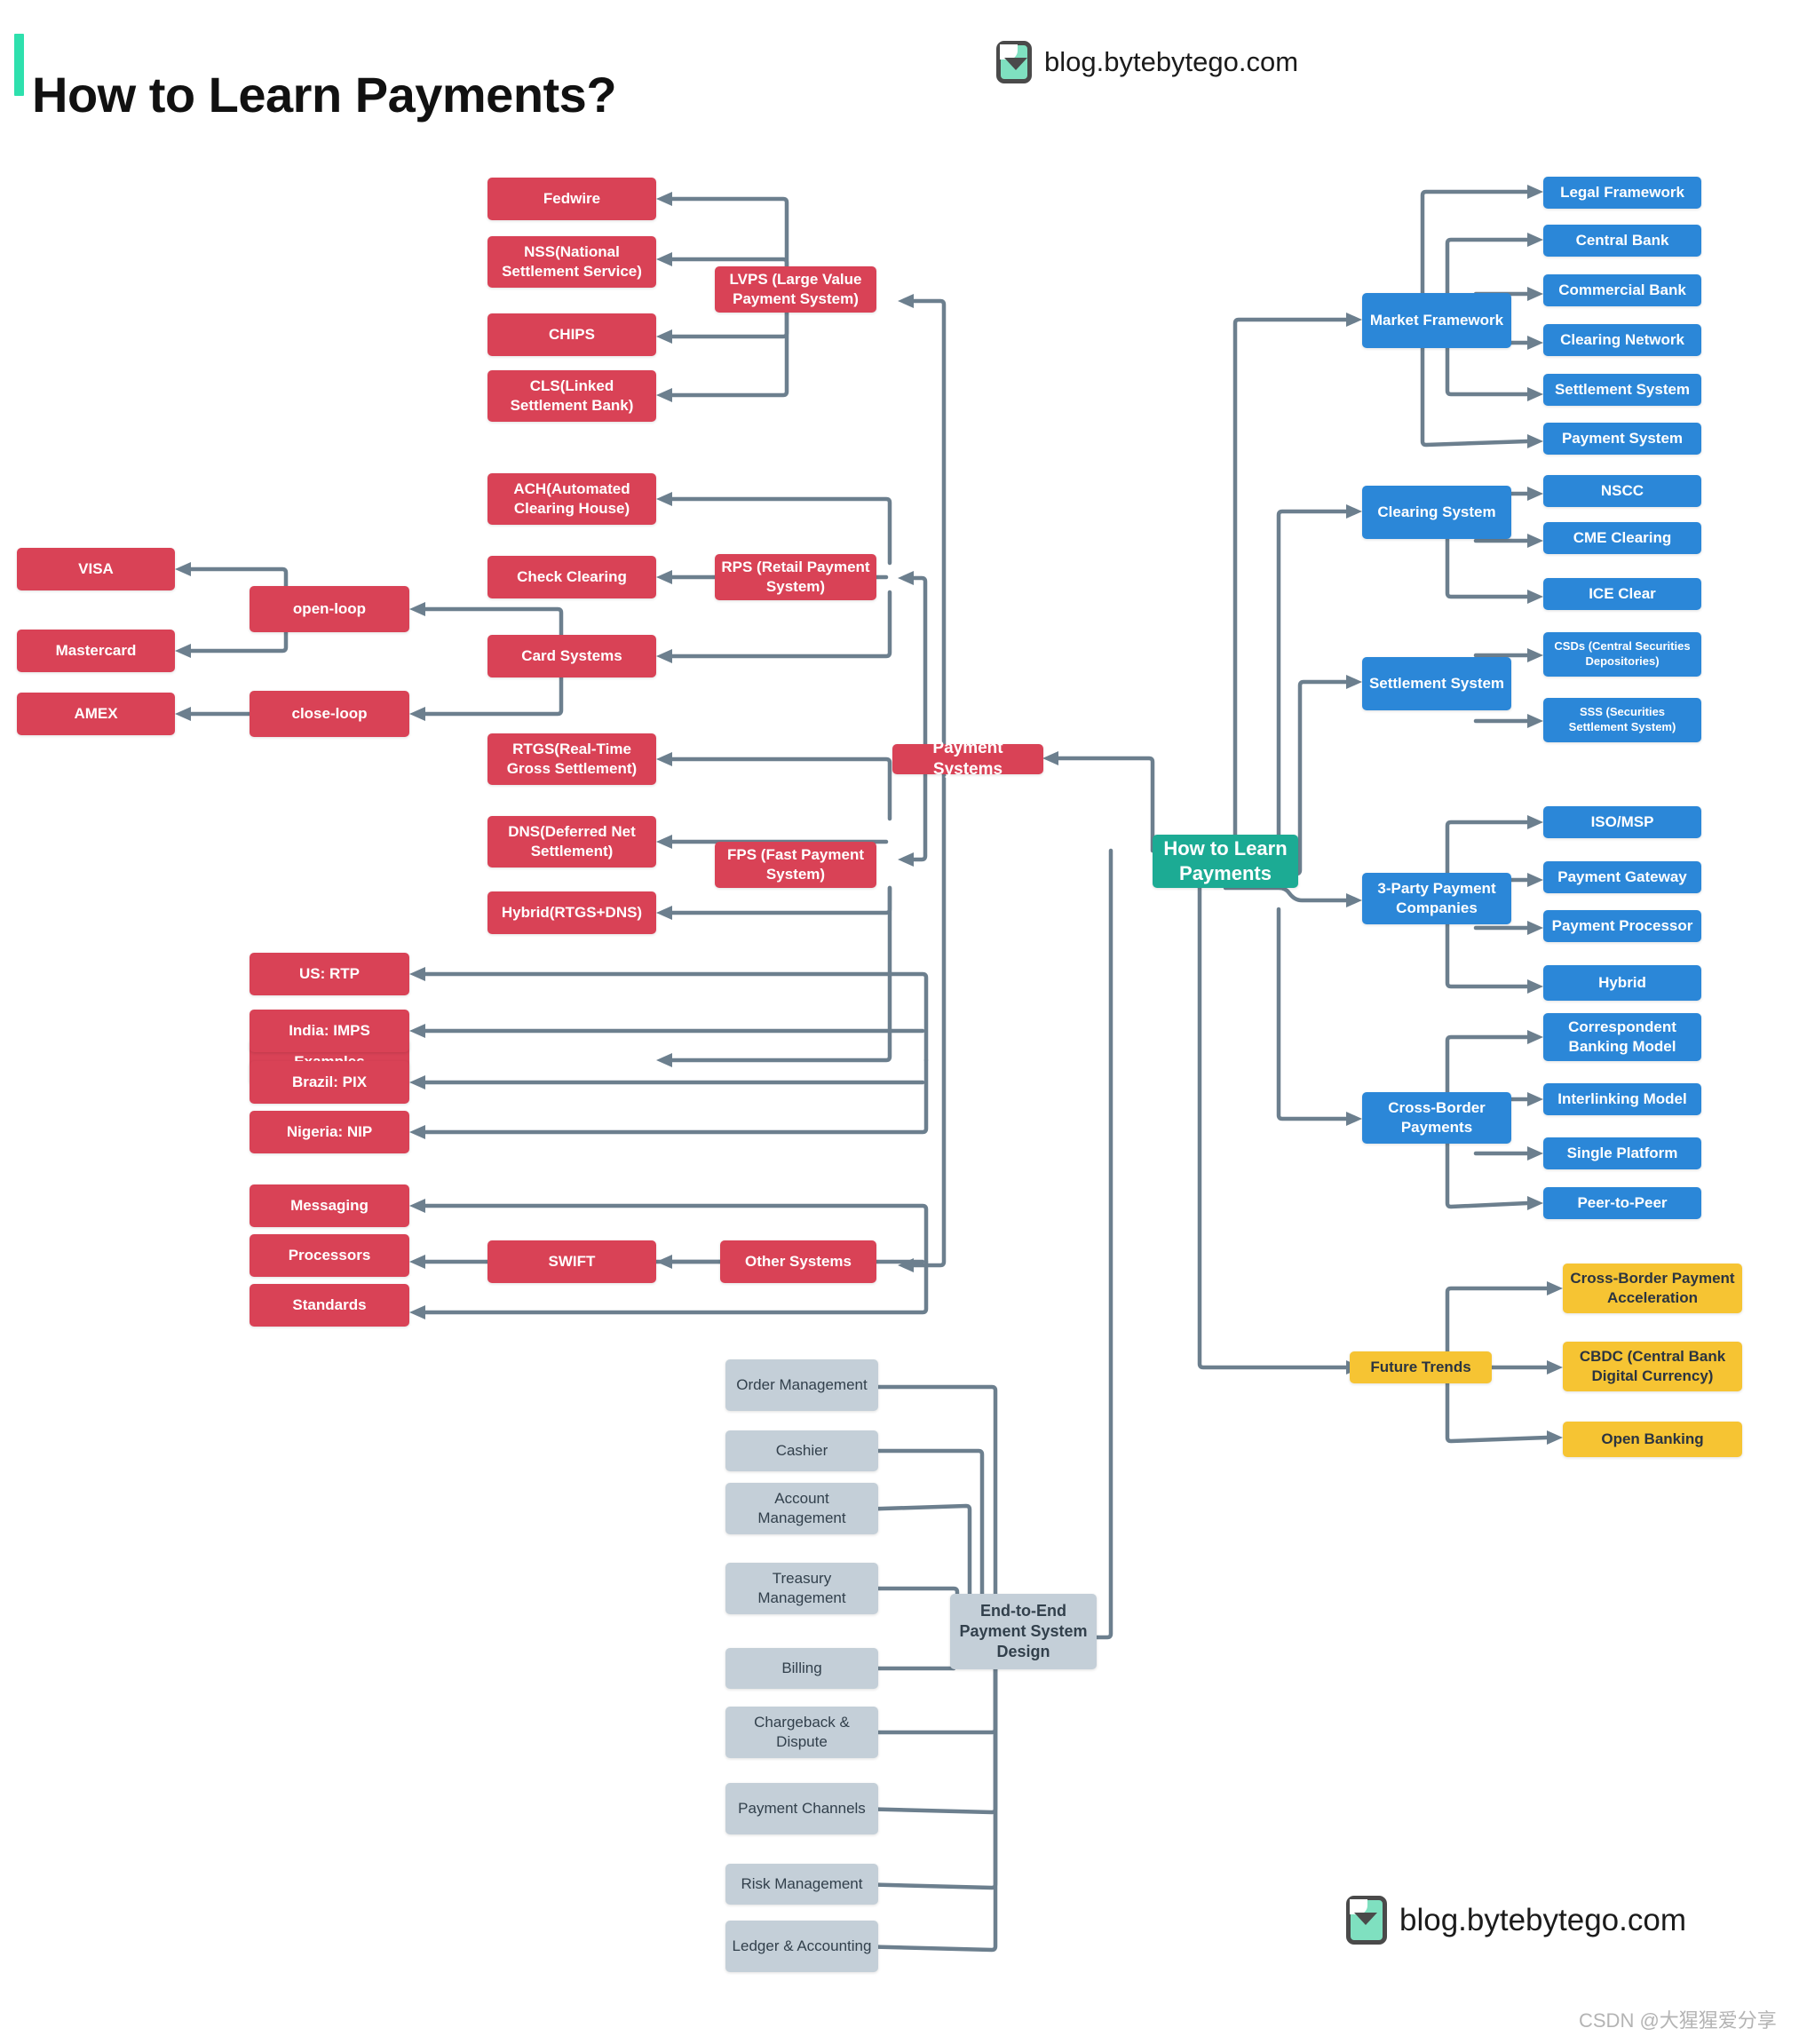 The image size is (1799, 2044). Describe the element at coordinates (1622, 241) in the screenshot. I see `node-central-bank: Central Bank` at that location.